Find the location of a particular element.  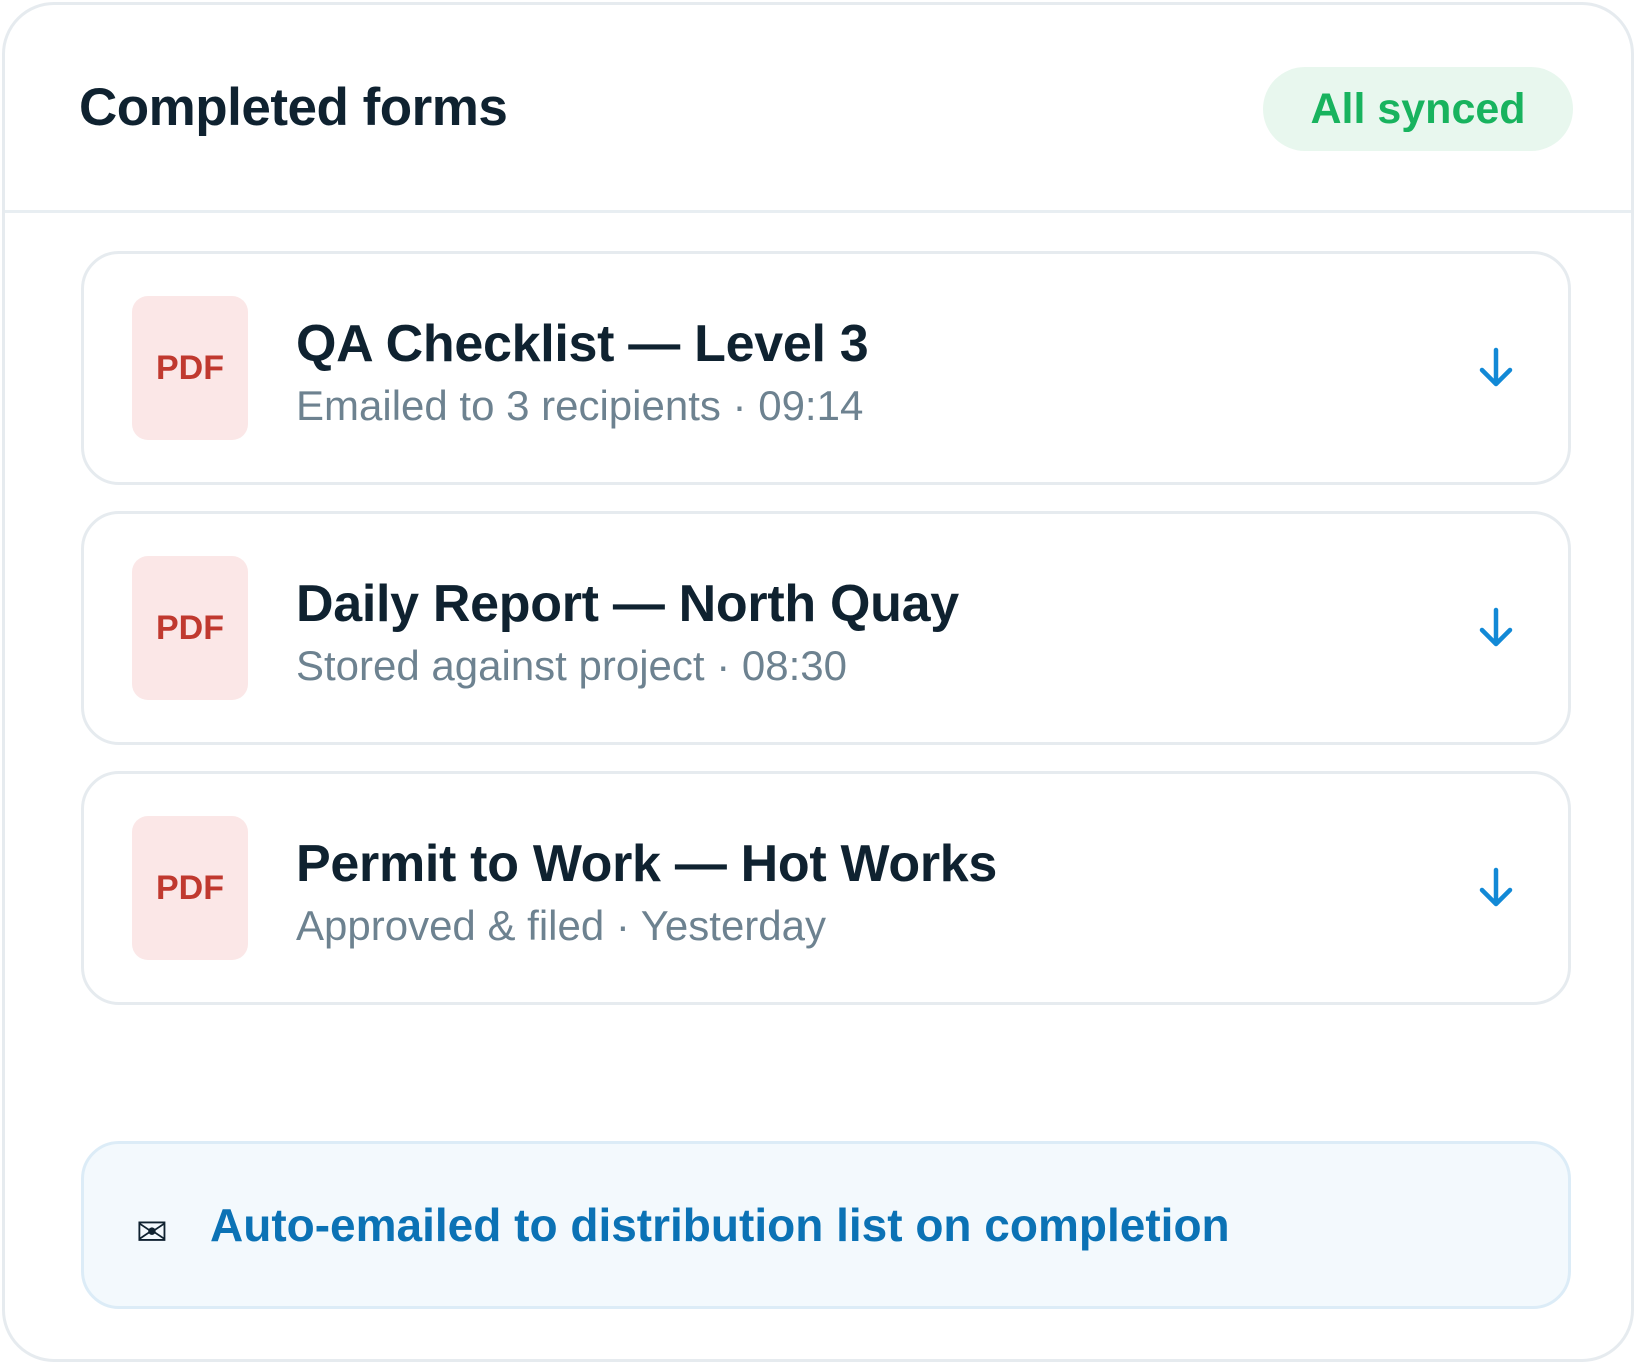

envelope-icon: ✉ is located at coordinates (152, 1233).